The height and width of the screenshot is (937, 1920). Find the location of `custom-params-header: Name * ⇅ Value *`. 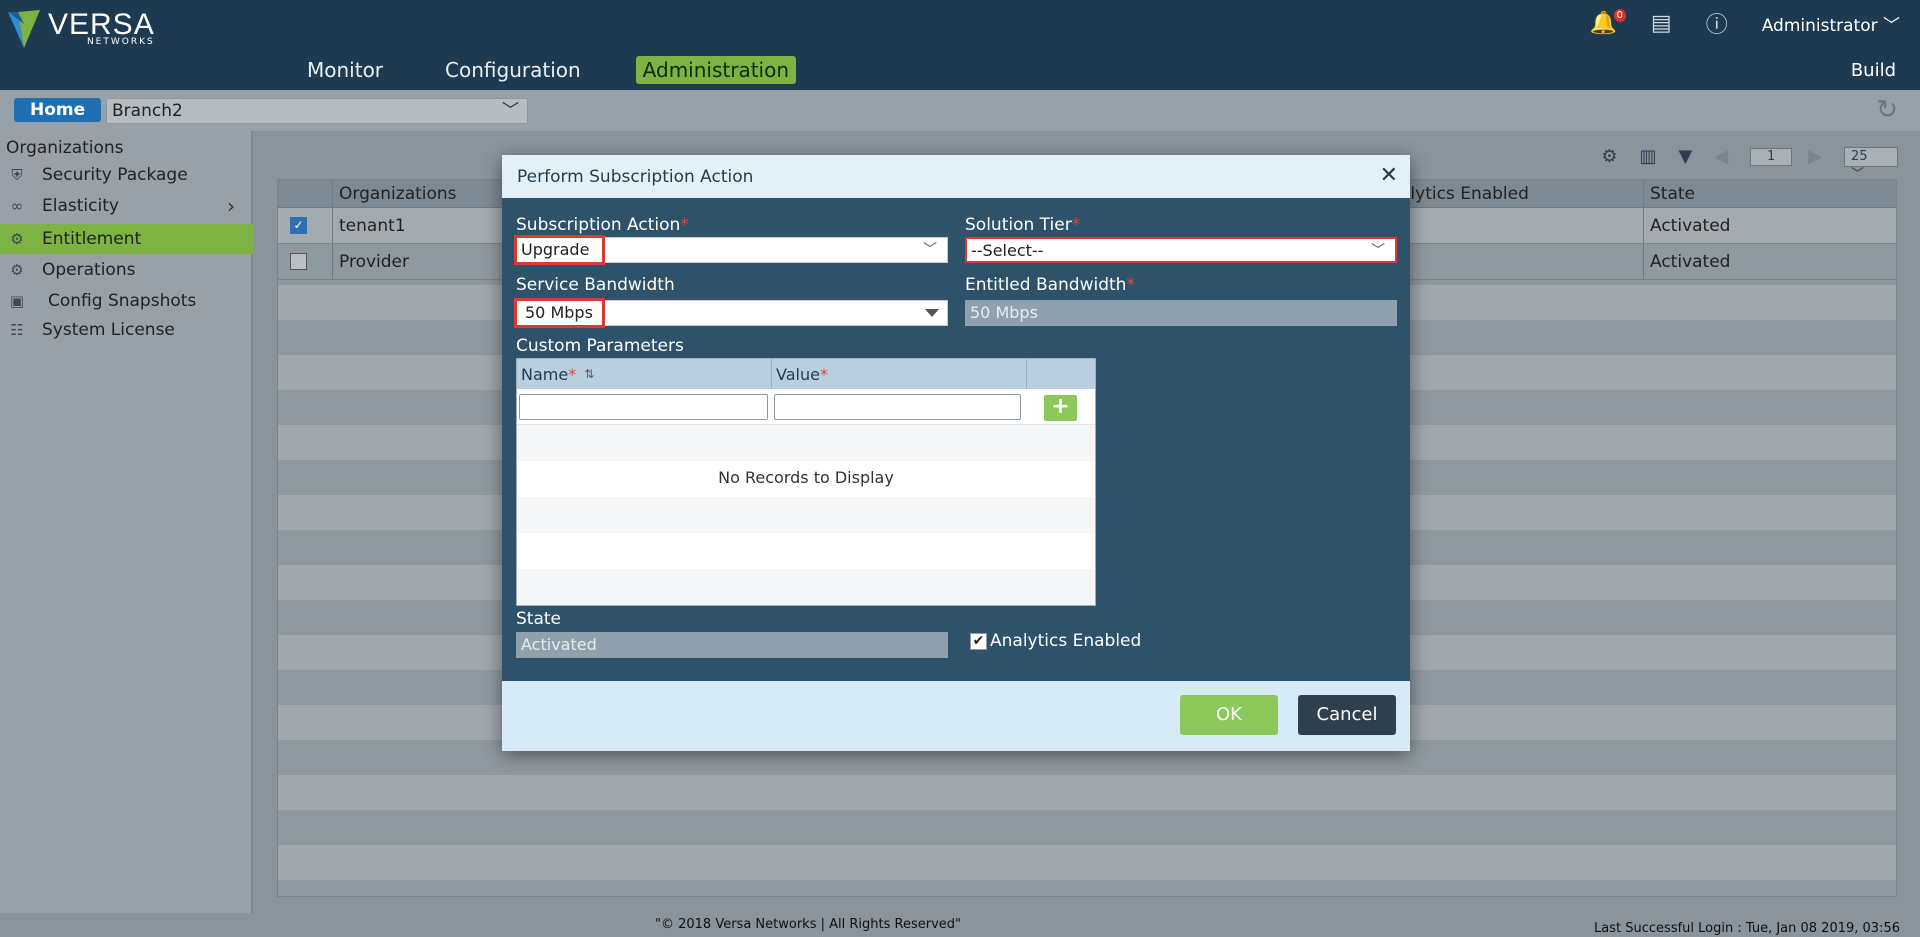

custom-params-header: Name * ⇅ Value * is located at coordinates (806, 374).